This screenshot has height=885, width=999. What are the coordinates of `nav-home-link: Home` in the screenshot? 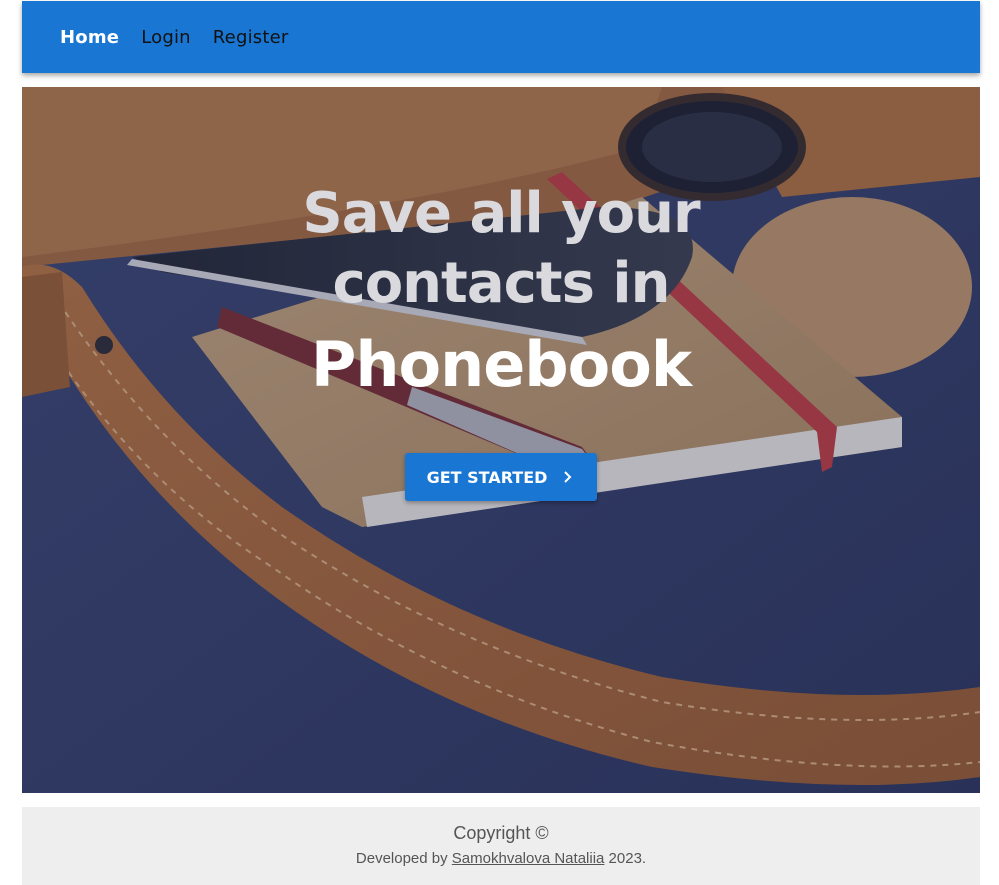 It's located at (89, 37).